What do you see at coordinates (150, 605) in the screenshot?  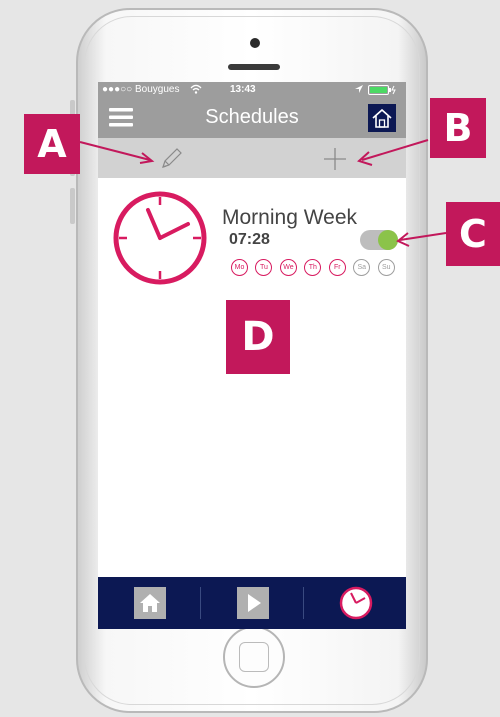 I see `home-icon` at bounding box center [150, 605].